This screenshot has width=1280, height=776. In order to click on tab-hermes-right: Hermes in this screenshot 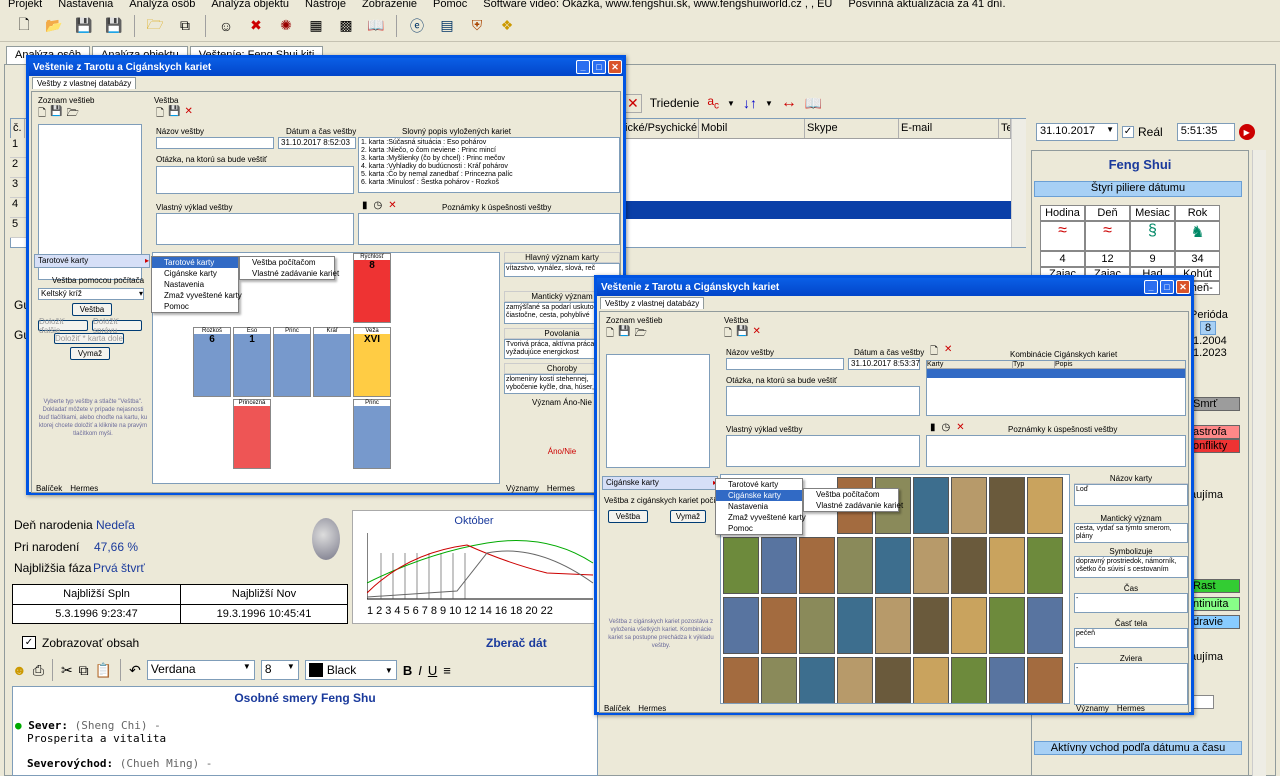, I will do `click(561, 488)`.